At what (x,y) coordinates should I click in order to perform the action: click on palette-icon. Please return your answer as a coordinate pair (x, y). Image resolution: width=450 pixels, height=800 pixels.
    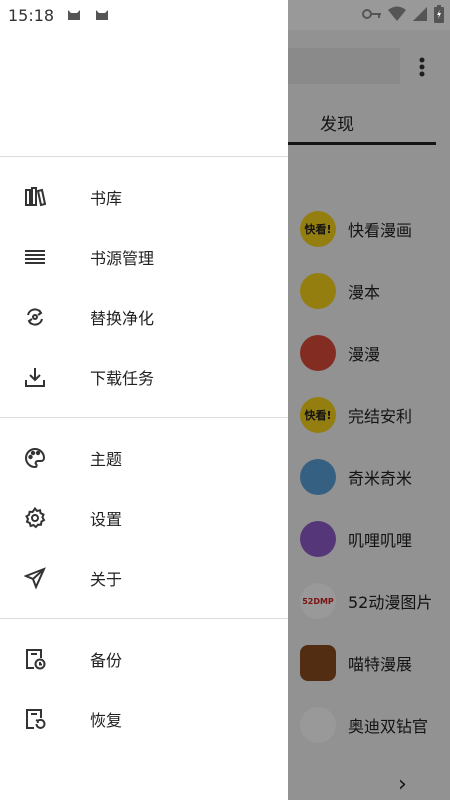
    Looking at the image, I should click on (35, 458).